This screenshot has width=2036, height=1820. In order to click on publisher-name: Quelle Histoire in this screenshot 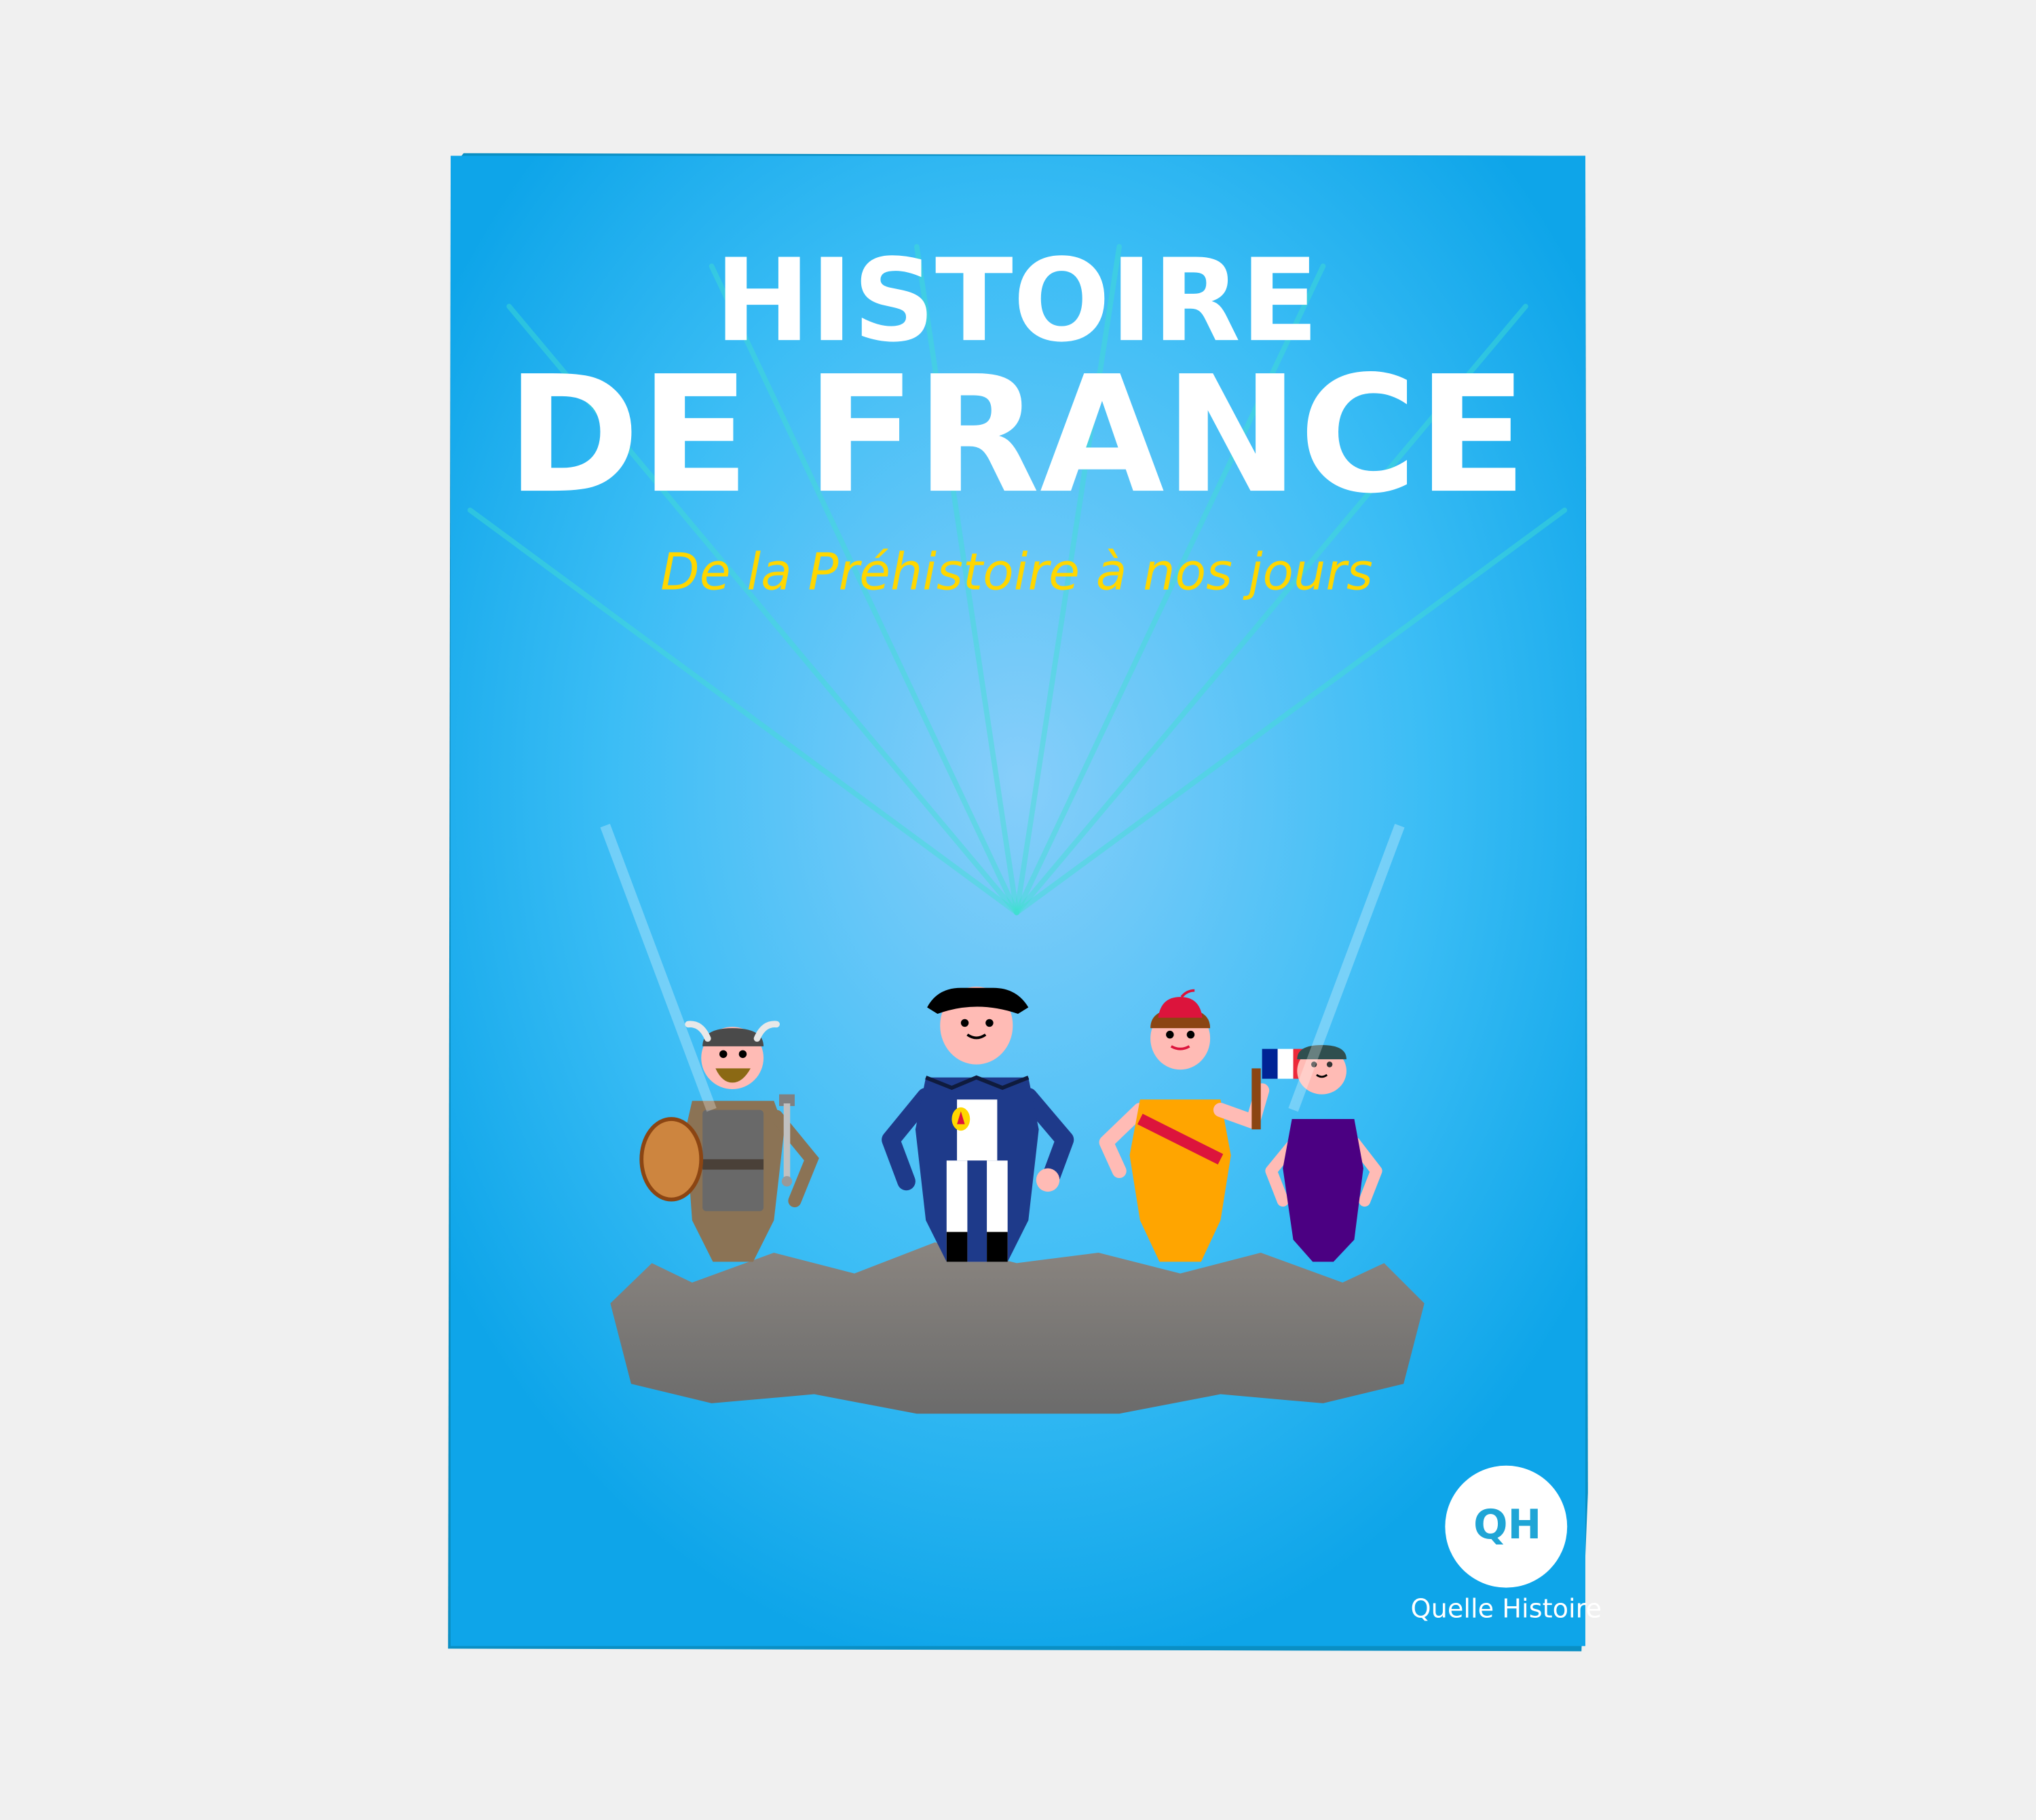, I will do `click(1506, 1609)`.